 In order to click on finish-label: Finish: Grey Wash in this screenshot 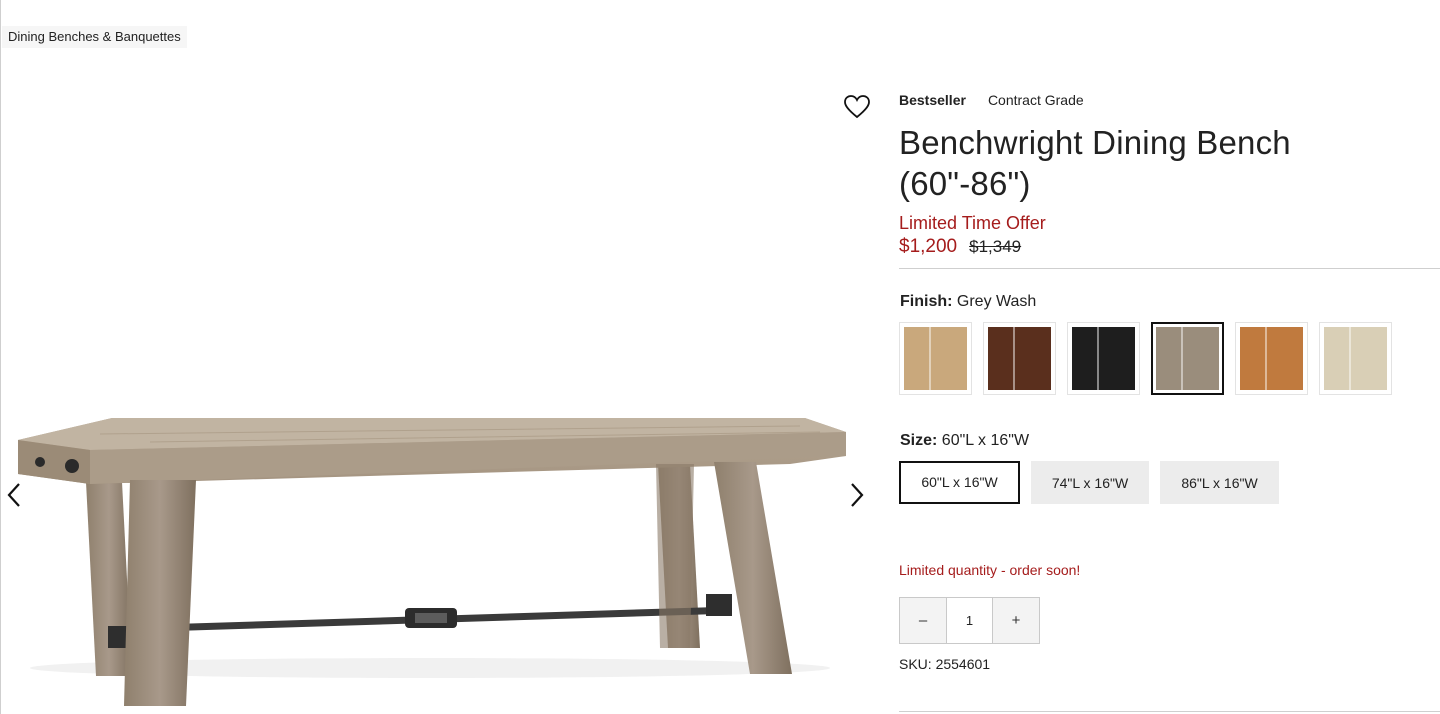, I will do `click(968, 302)`.